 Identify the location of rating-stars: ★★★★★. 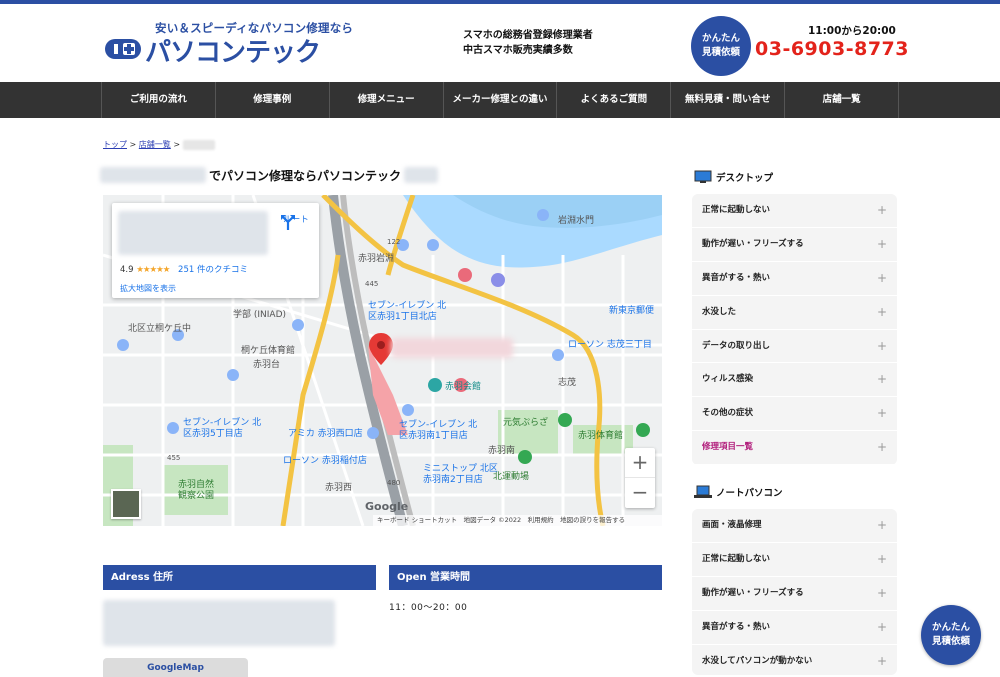
(153, 270).